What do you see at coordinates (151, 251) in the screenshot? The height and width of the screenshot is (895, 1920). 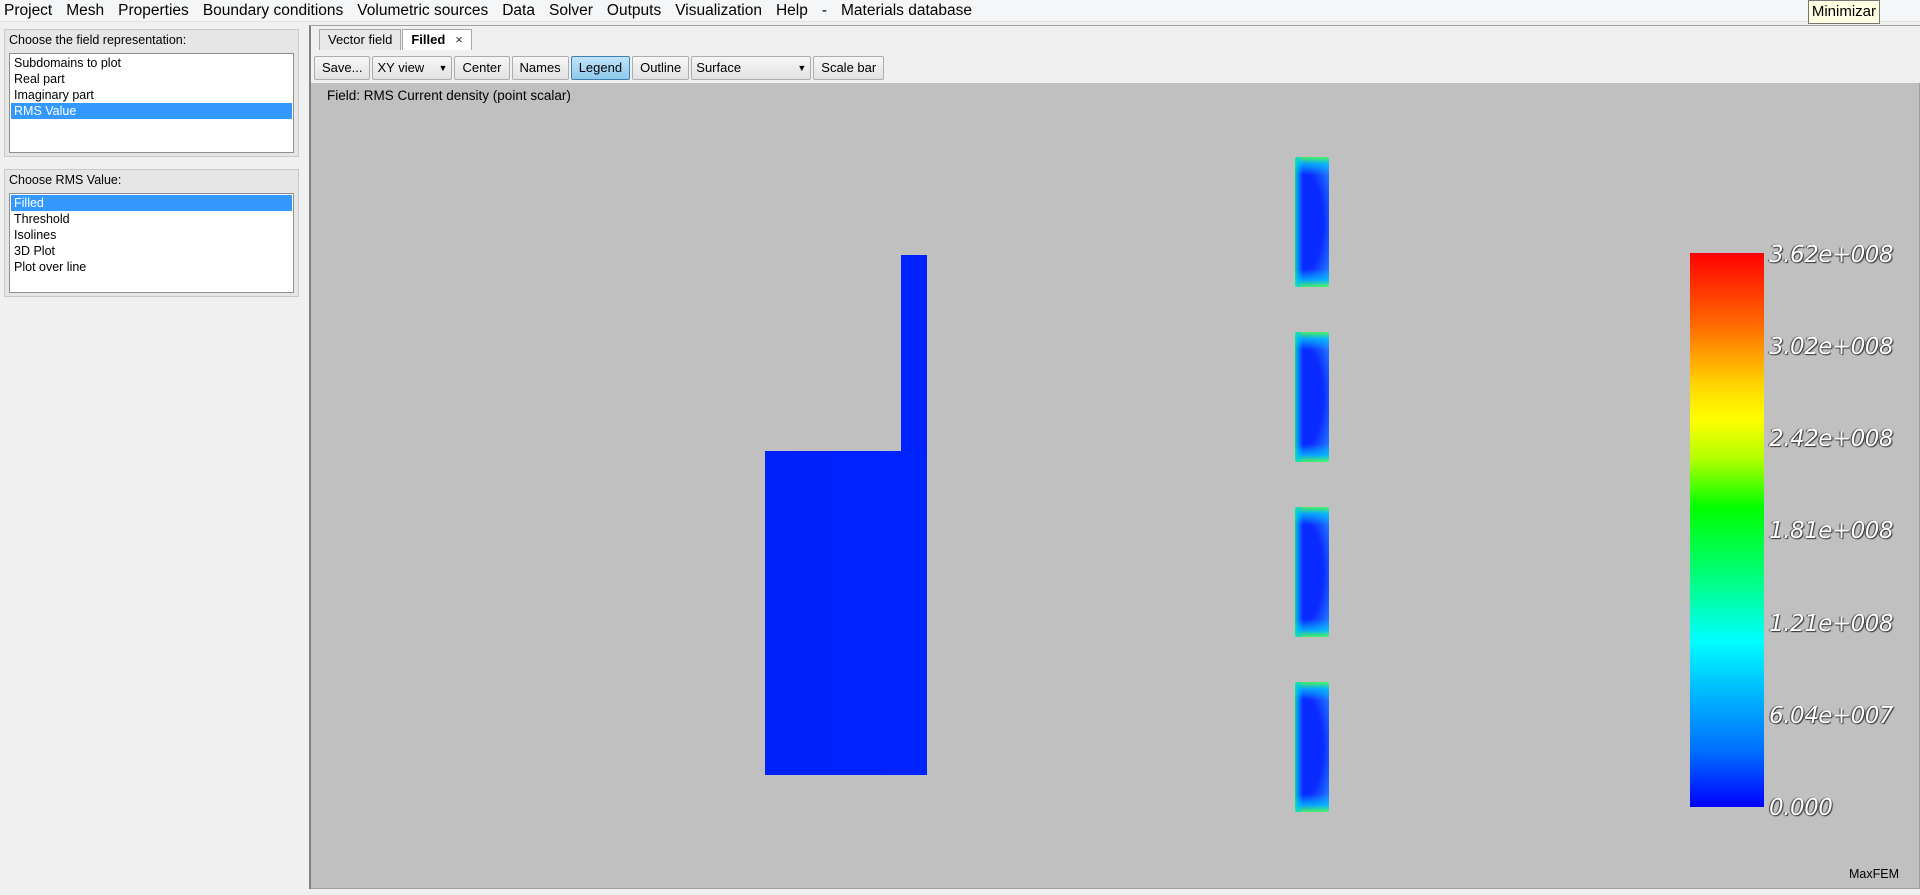 I see `rms-item-3d-plot: 3D Plot` at bounding box center [151, 251].